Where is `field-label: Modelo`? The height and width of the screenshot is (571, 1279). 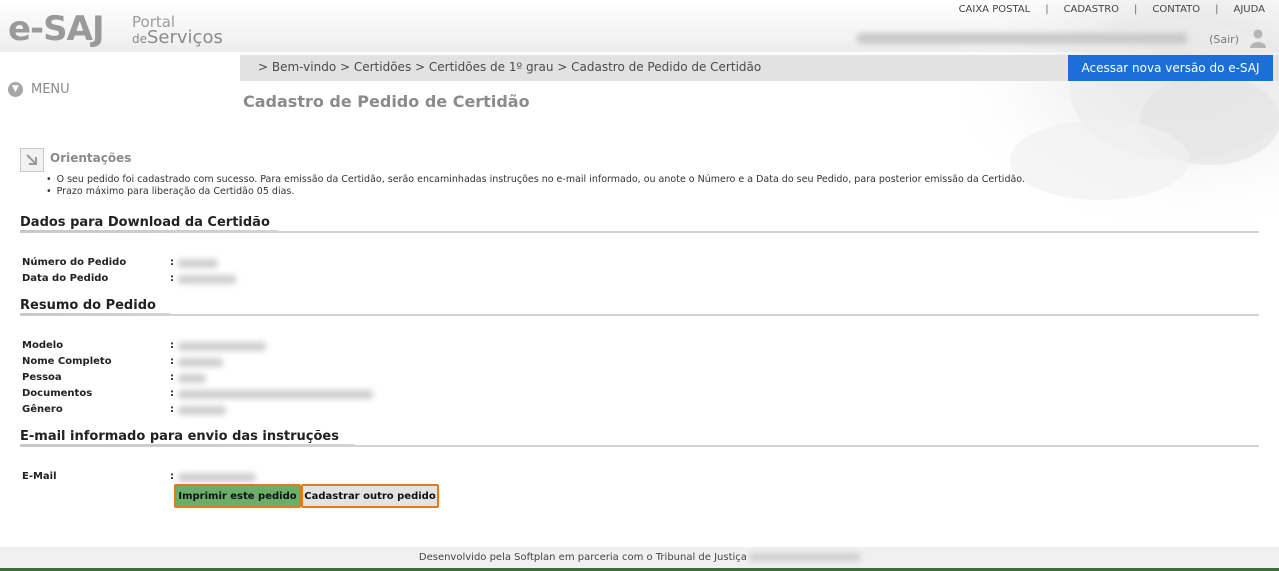
field-label: Modelo is located at coordinates (43, 345).